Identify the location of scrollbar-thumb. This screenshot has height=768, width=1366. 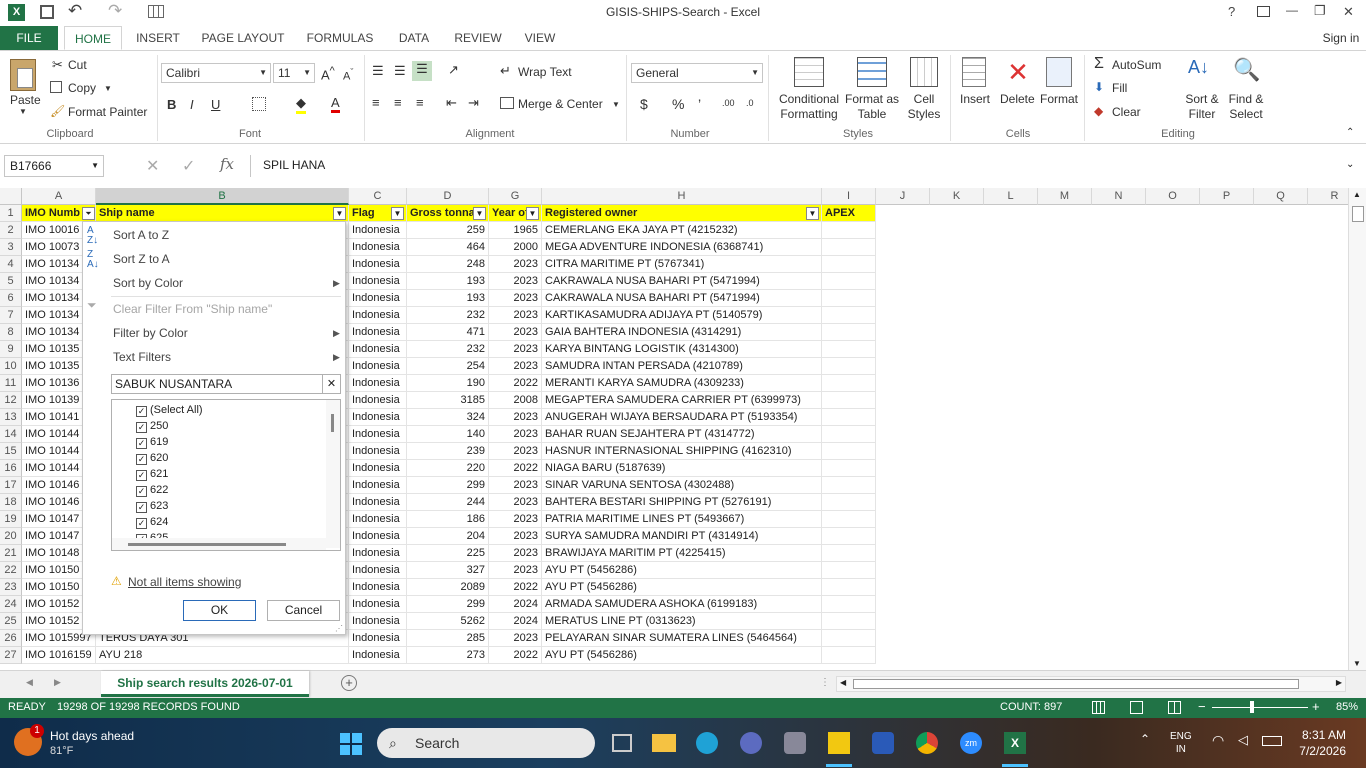
(1358, 214).